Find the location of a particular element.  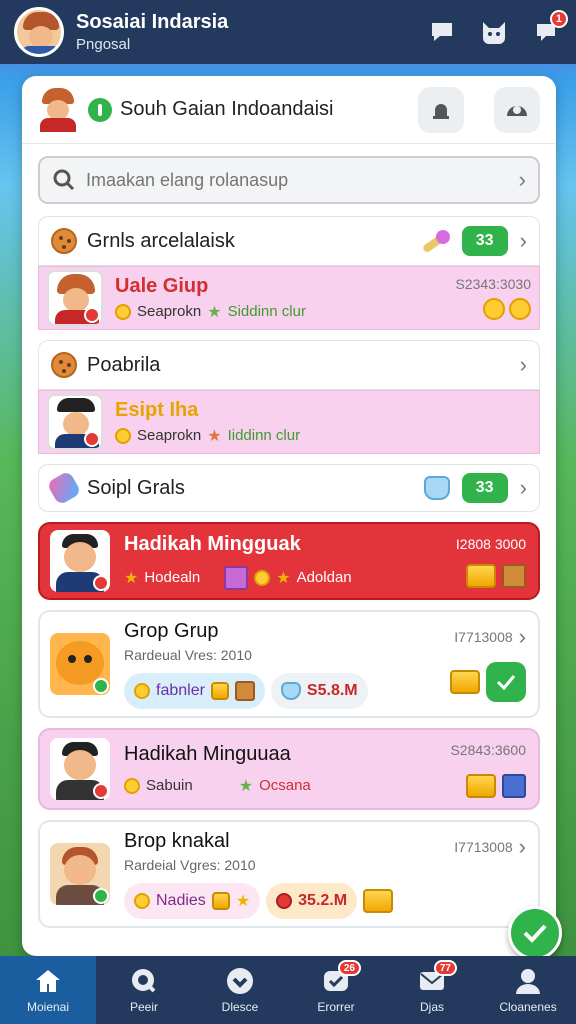

helmet-button is located at coordinates (517, 109).